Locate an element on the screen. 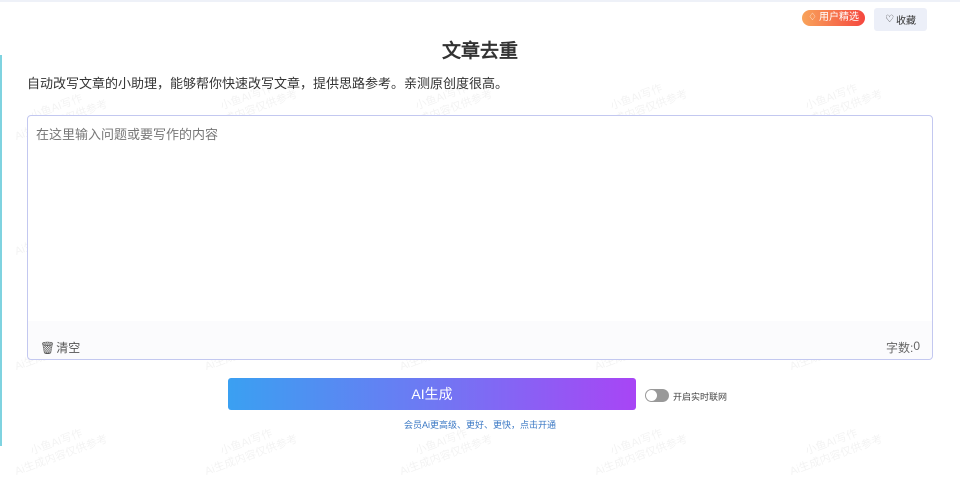 The width and height of the screenshot is (960, 479). page-description: 自动改写文章的小助理，能够帮你快速改写文章，提供思路参考。亲测原创度很高。 is located at coordinates (268, 83).